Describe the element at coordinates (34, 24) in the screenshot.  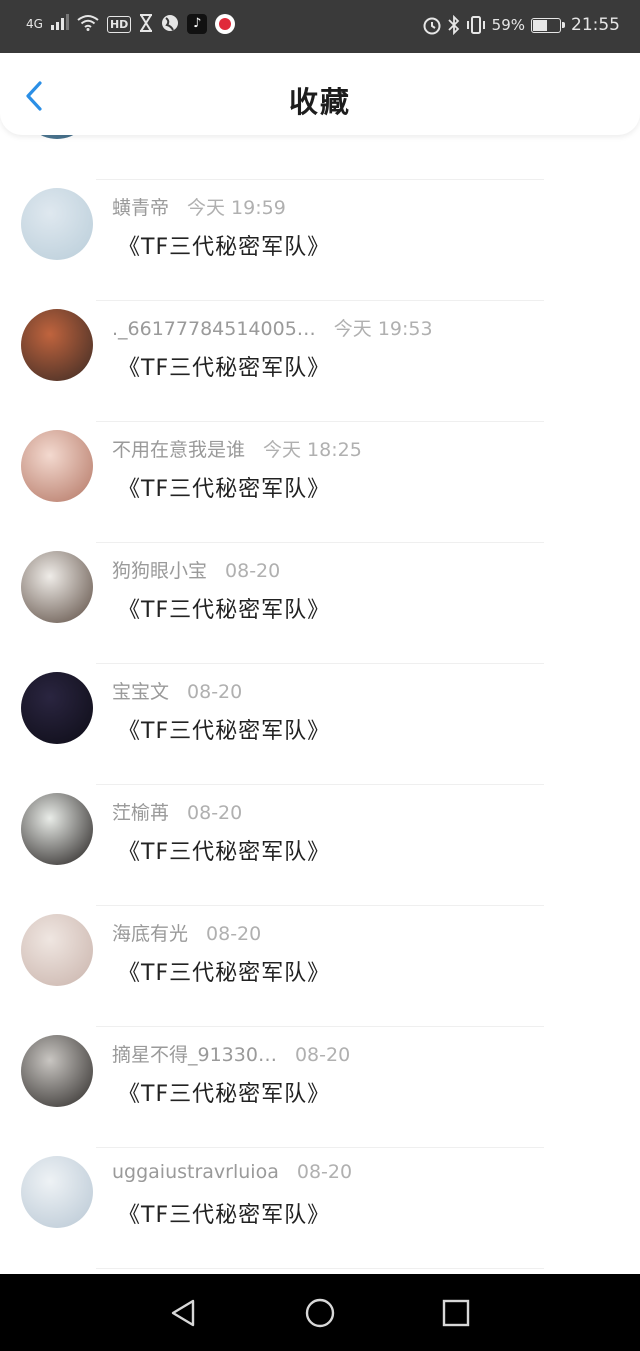
I see `network-label: 4G` at that location.